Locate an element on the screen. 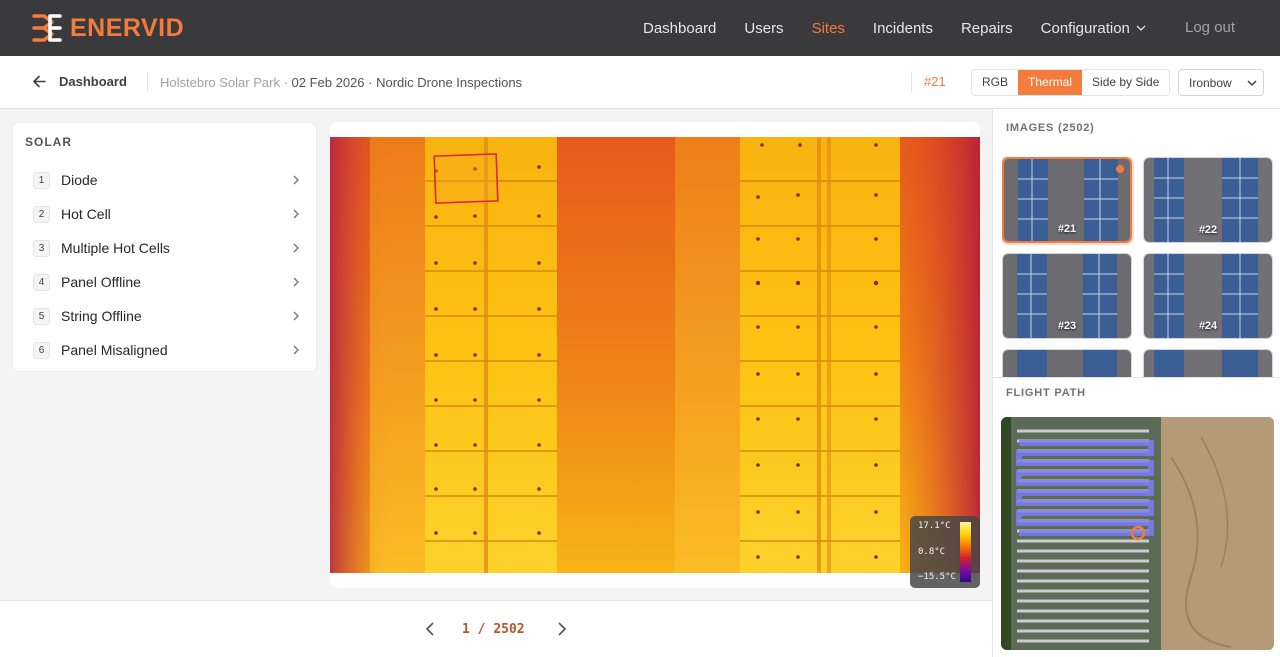  thumbnail-label: #24 is located at coordinates (1208, 326).